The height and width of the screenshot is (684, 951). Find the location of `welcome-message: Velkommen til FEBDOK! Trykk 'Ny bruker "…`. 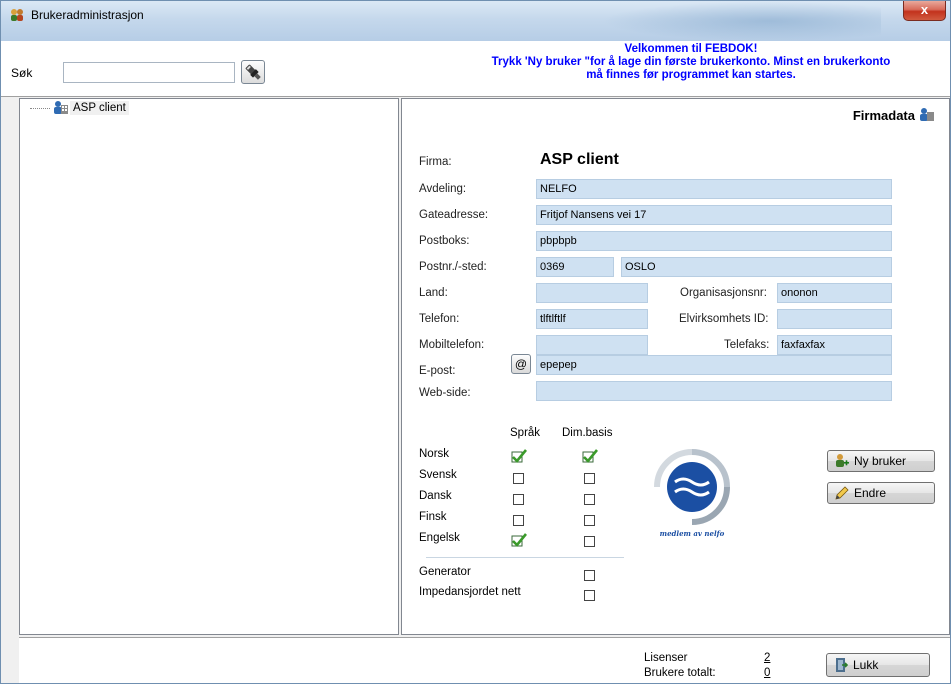

welcome-message: Velkommen til FEBDOK! Trykk 'Ny bruker "… is located at coordinates (685, 62).